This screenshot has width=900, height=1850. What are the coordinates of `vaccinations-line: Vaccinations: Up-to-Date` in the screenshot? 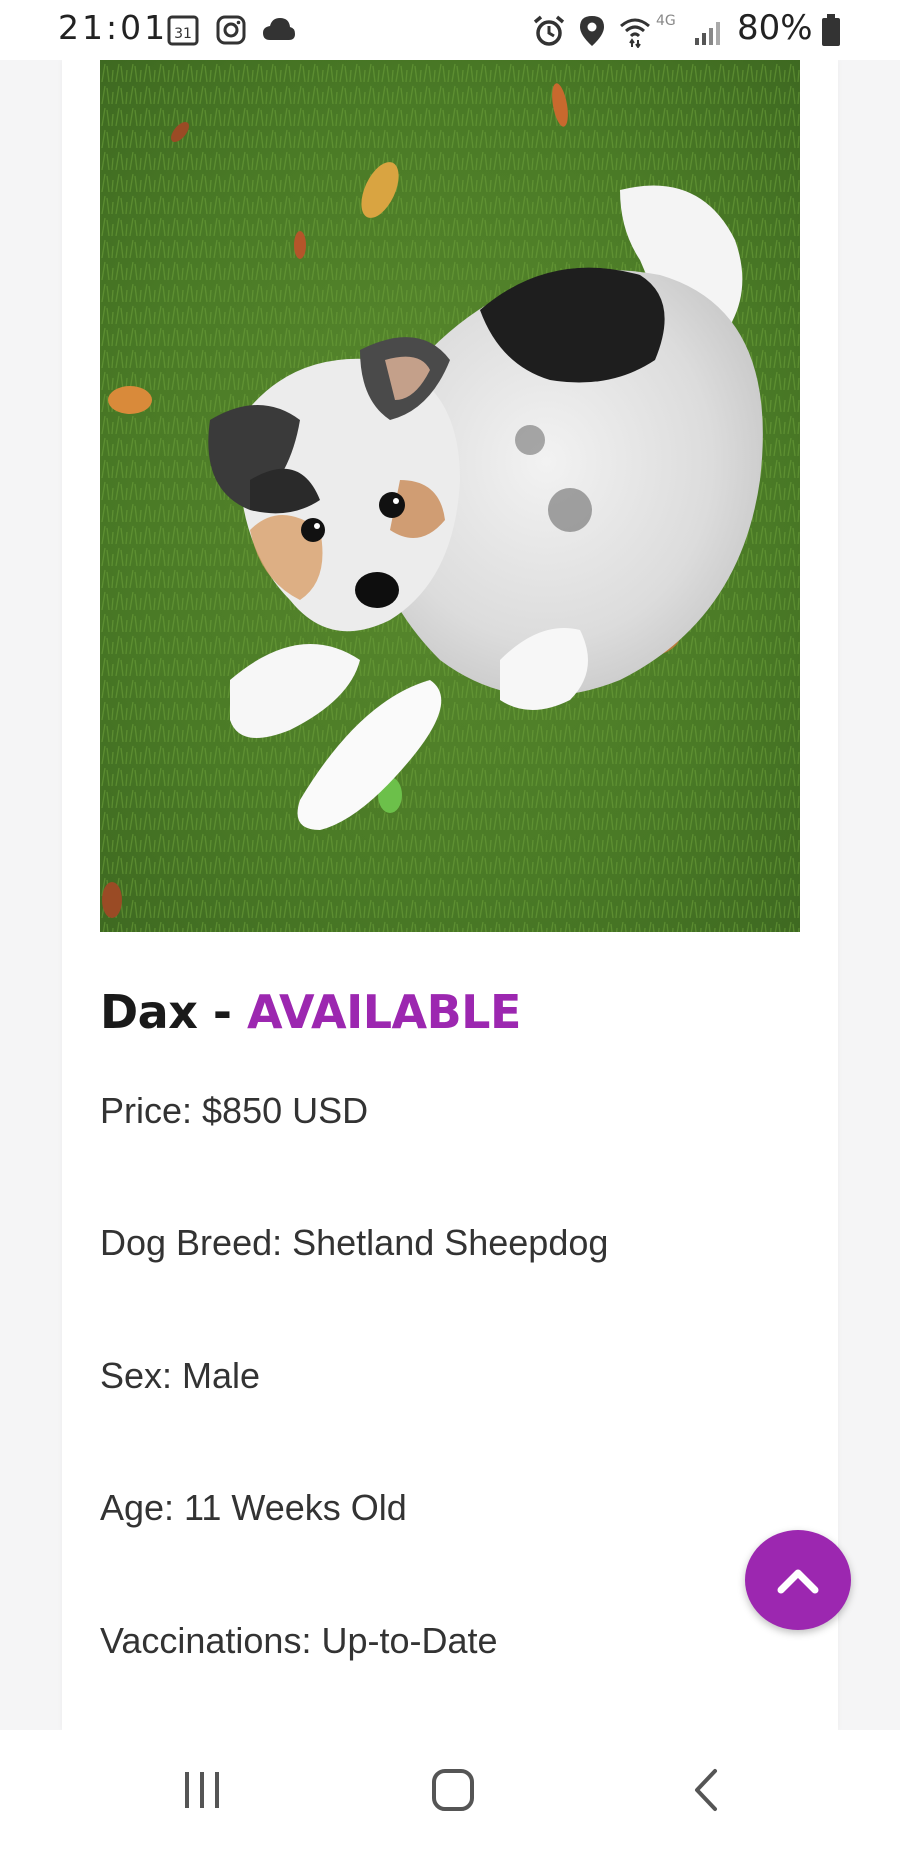 It's located at (299, 1640).